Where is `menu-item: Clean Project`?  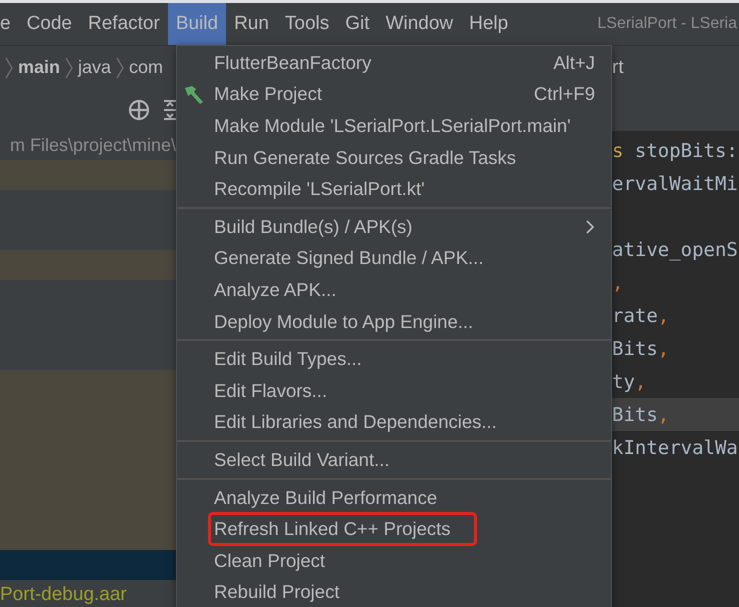 menu-item: Clean Project is located at coordinates (394, 560).